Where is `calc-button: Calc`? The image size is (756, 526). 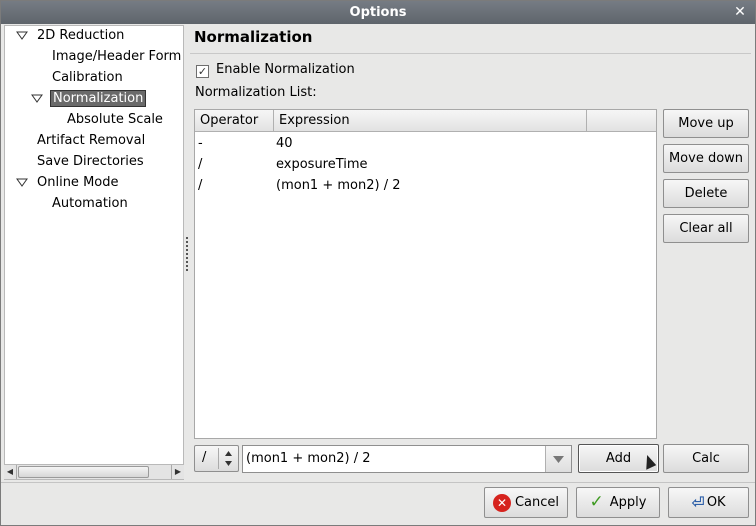
calc-button: Calc is located at coordinates (706, 458).